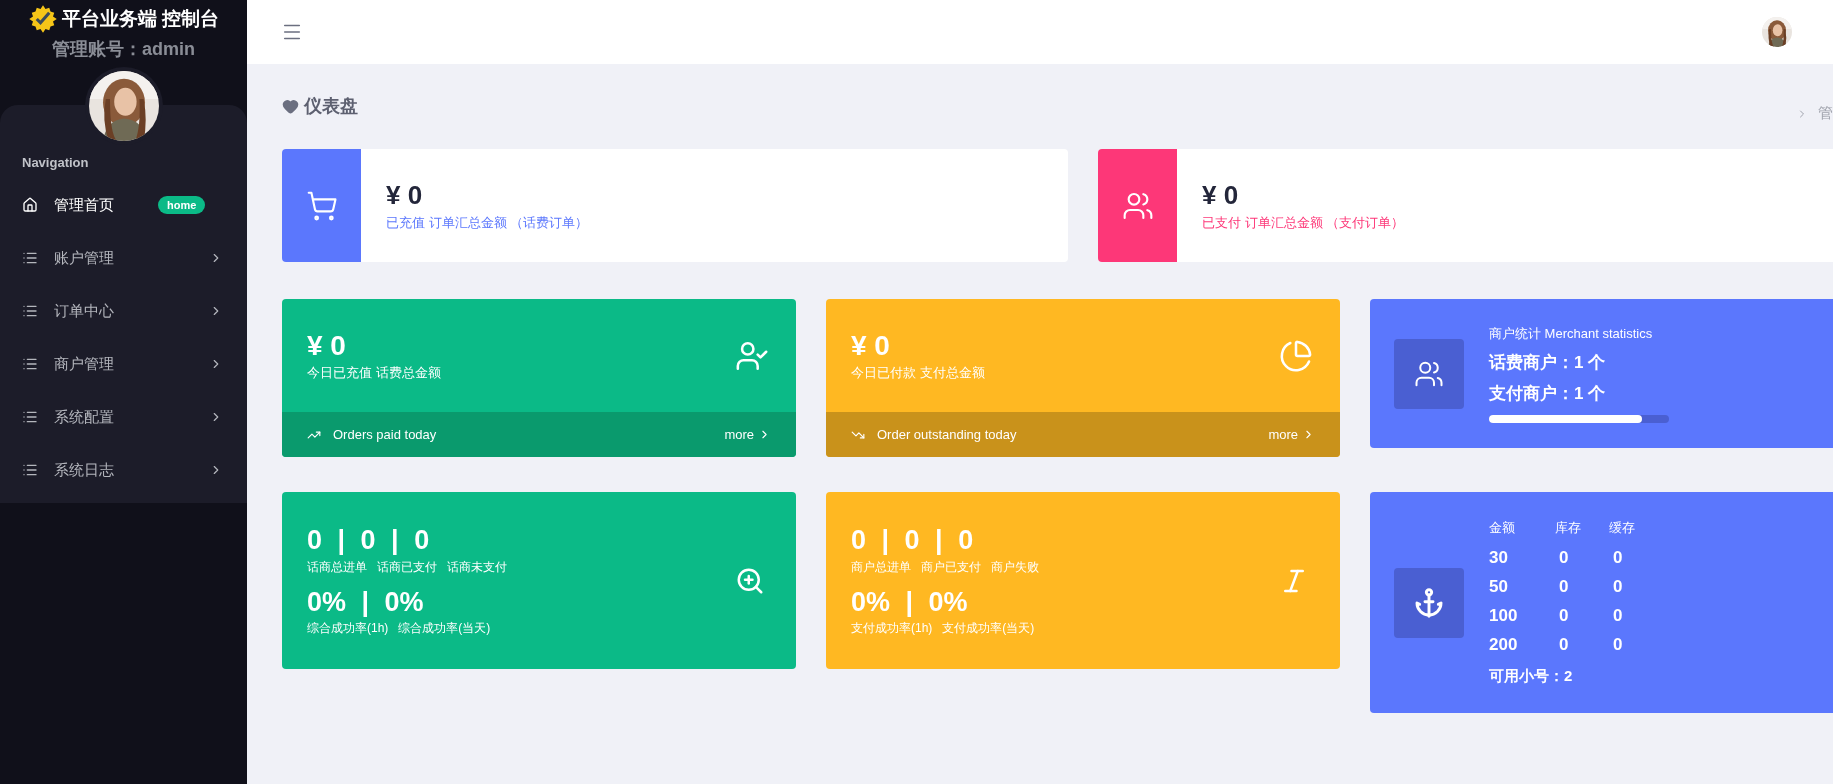 The height and width of the screenshot is (784, 1833). What do you see at coordinates (1548, 362) in the screenshot?
I see `merchant-count: 话费商户：1 个` at bounding box center [1548, 362].